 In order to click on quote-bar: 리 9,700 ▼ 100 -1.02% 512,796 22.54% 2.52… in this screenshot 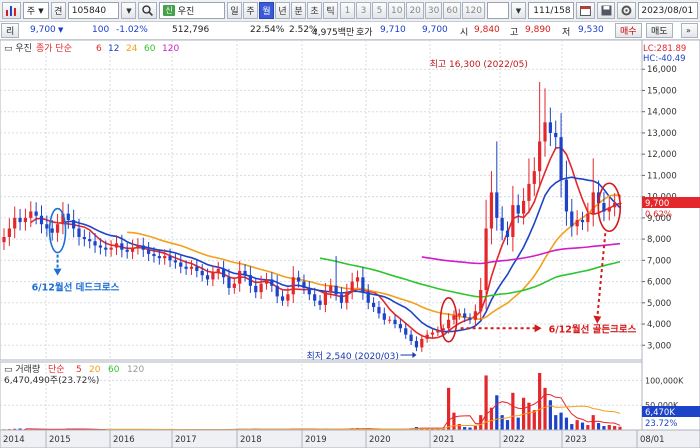, I will do `click(350, 31)`.